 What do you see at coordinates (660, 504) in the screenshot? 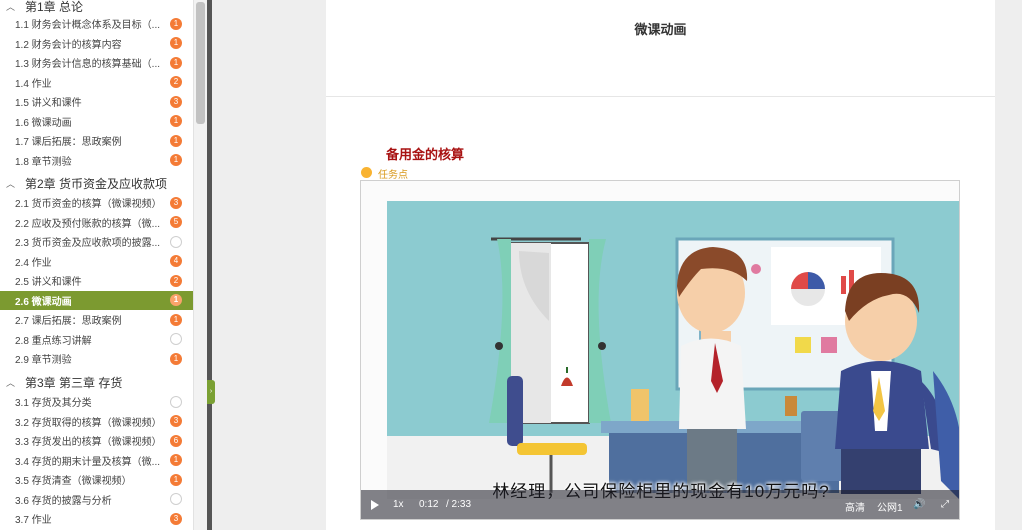
I see `video-controls-bar: 1x 0:12 / 2:33 高清 公网1 🔊 ⤢` at bounding box center [660, 504].